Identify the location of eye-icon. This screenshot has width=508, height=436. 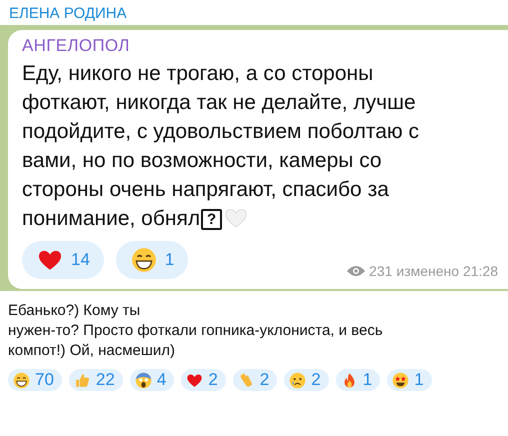
(356, 271).